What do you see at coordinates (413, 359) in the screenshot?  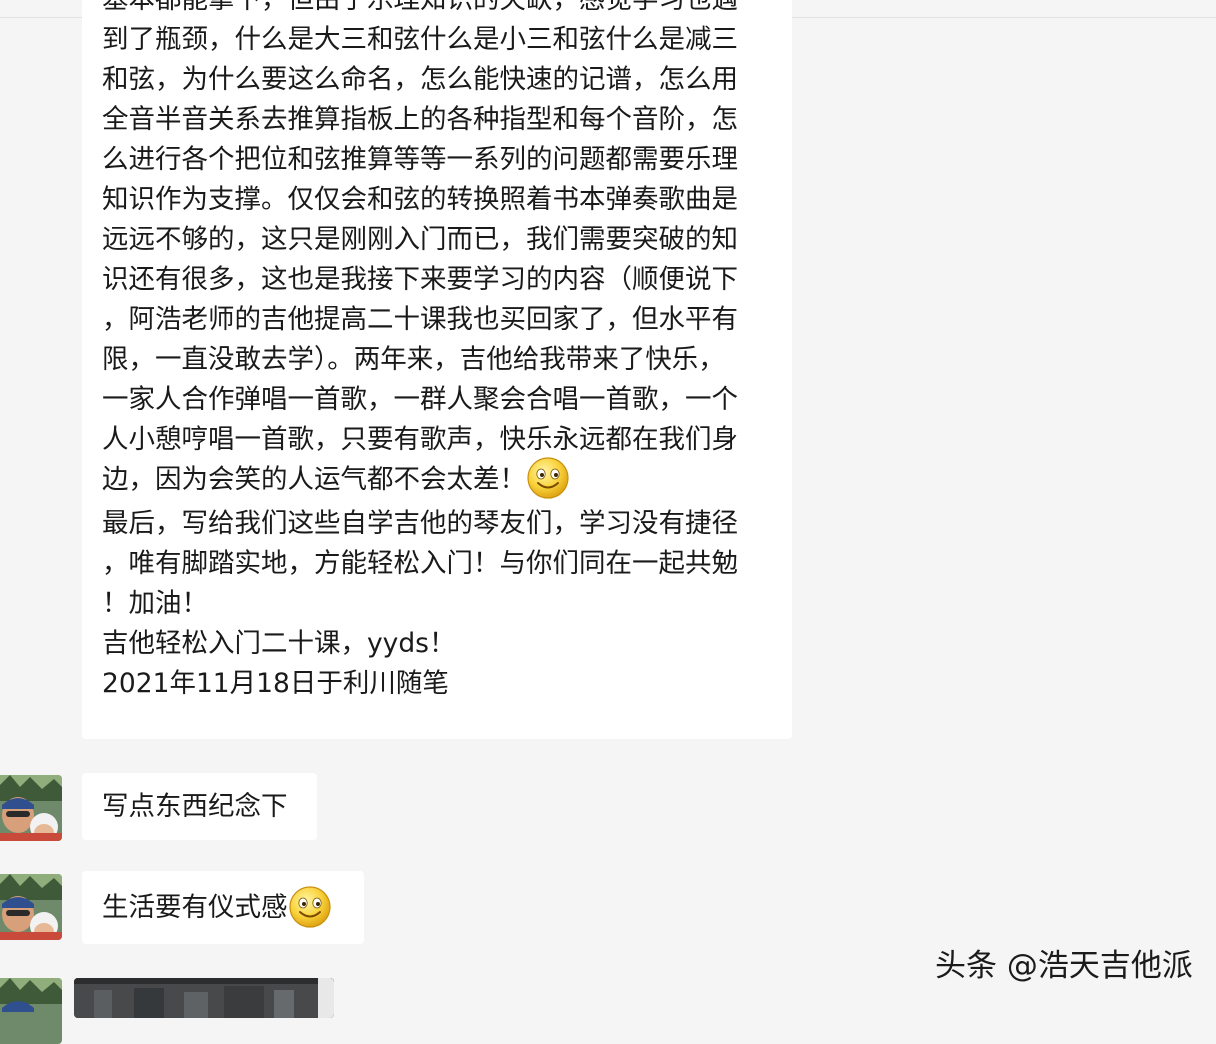 I see `message-line: 限，一直没敢去学）。两年来，吉他给我带来了快乐，` at bounding box center [413, 359].